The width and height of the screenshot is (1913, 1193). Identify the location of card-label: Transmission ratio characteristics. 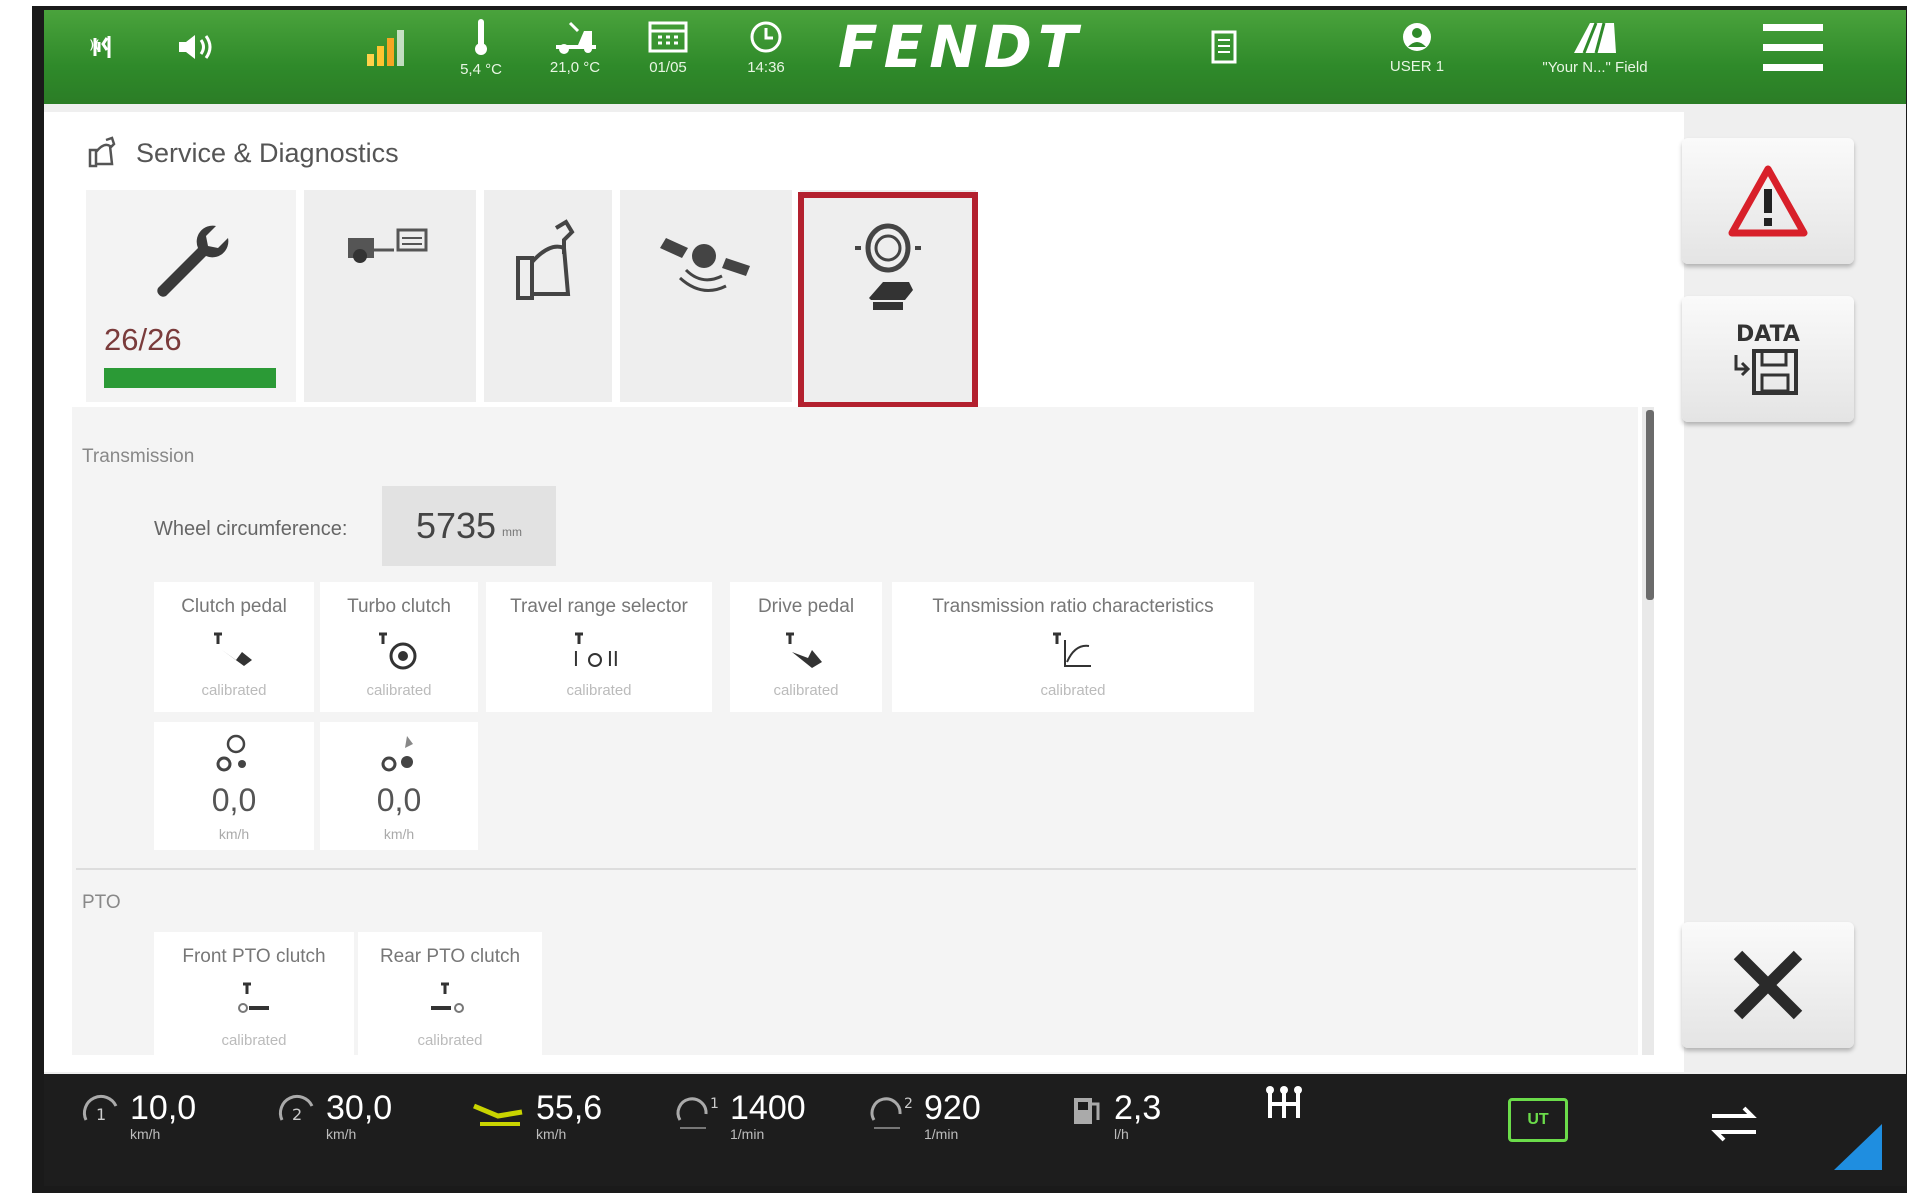
(1073, 606).